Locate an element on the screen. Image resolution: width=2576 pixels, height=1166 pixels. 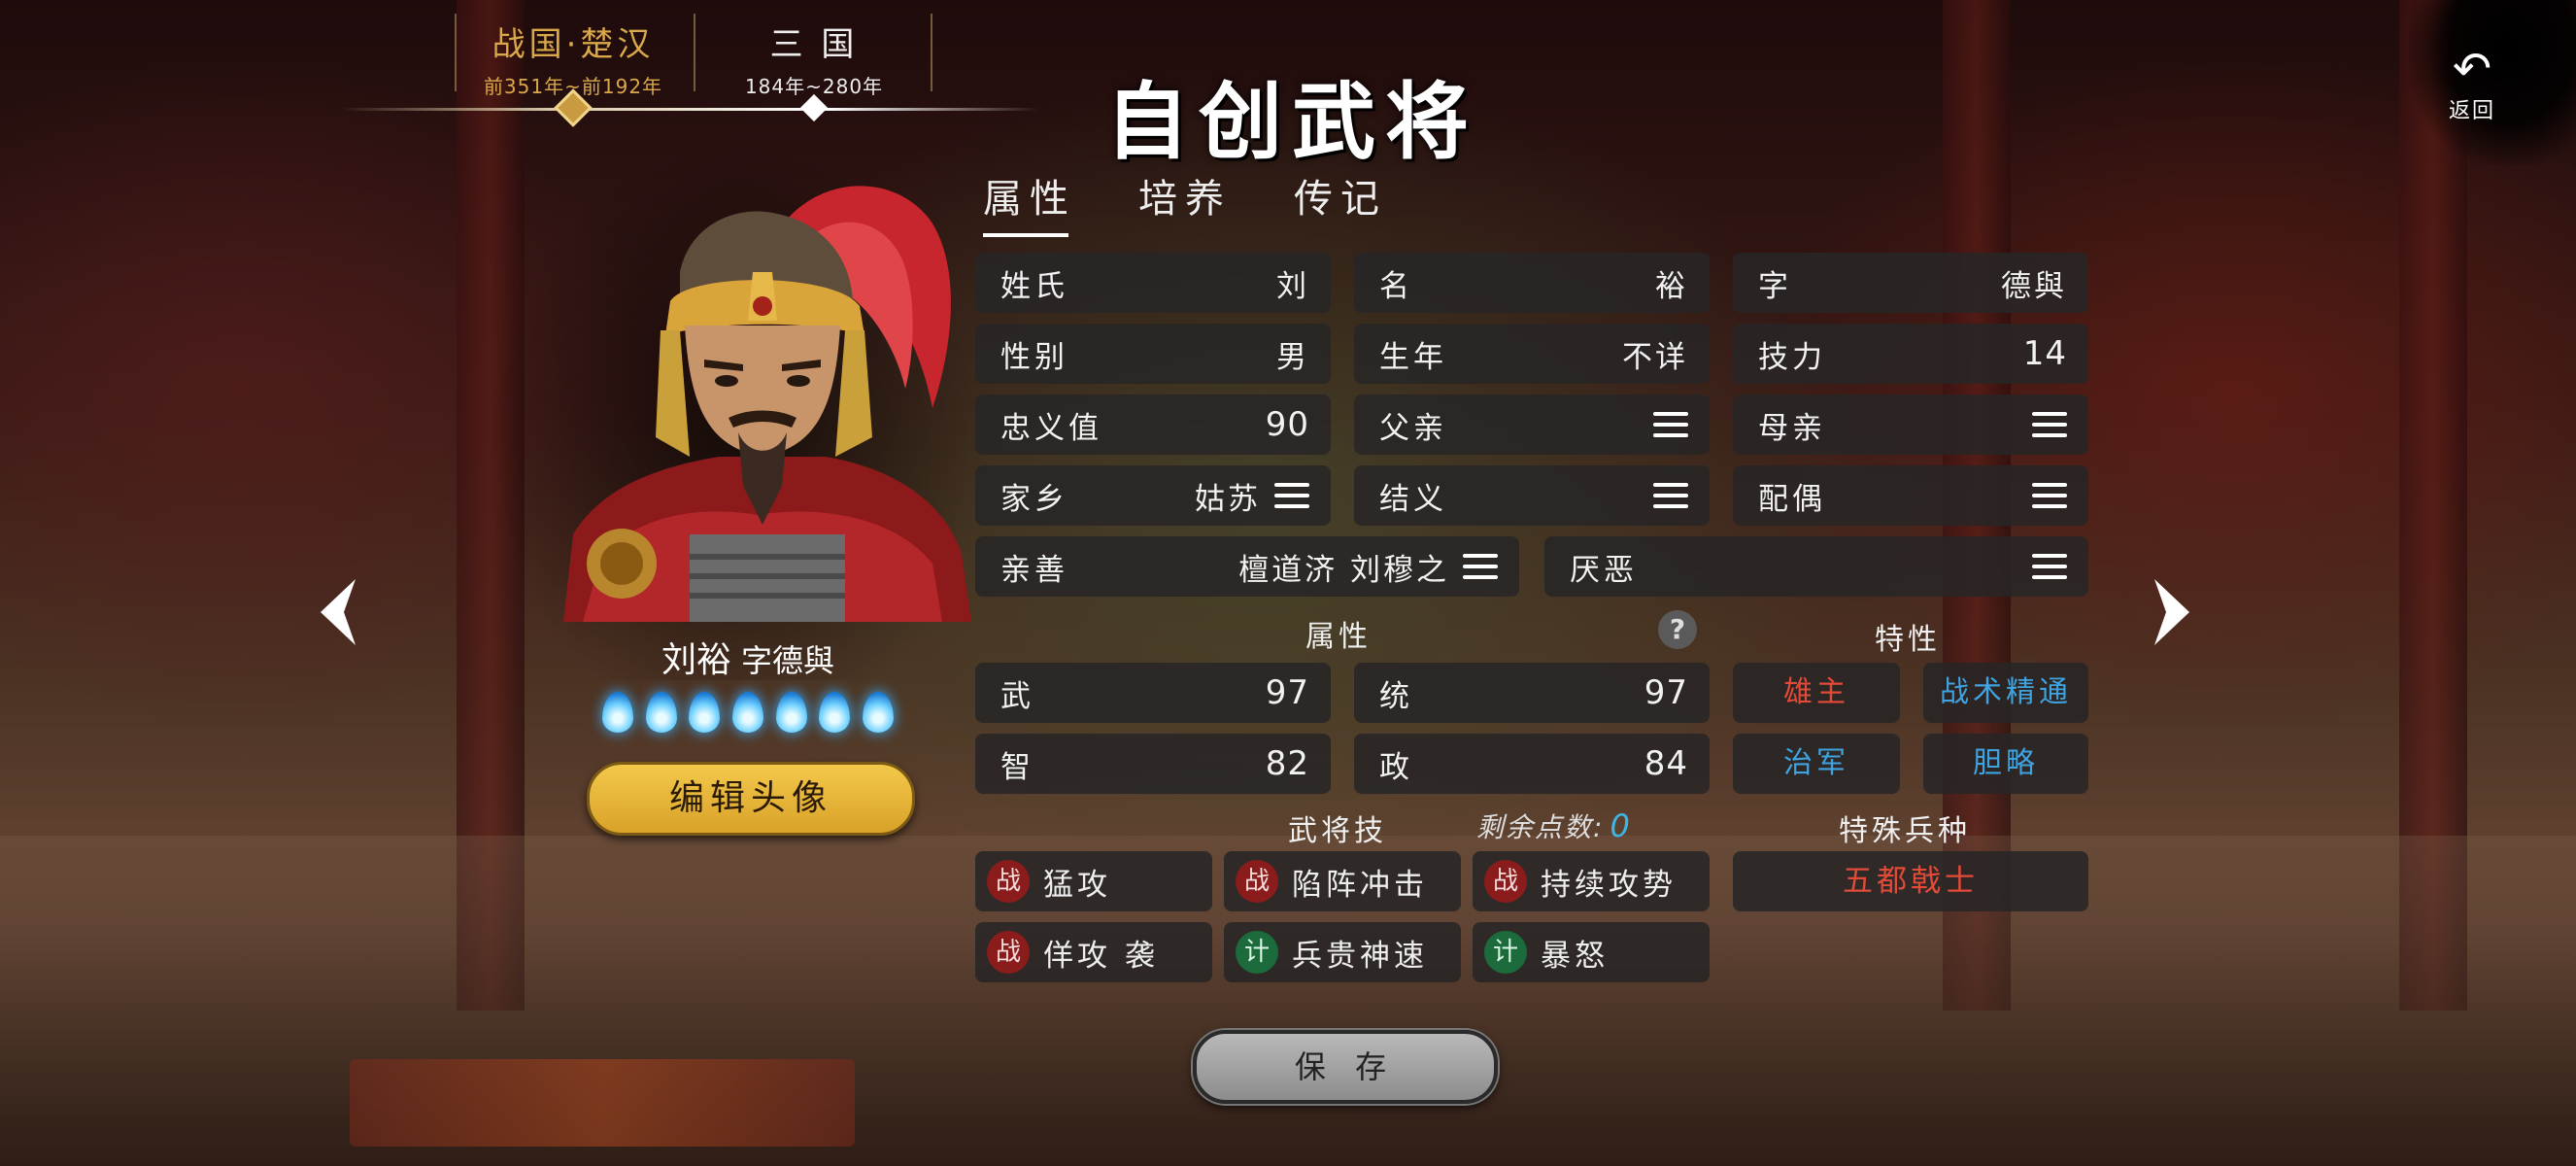
trait-item: 治军 is located at coordinates (1816, 764).